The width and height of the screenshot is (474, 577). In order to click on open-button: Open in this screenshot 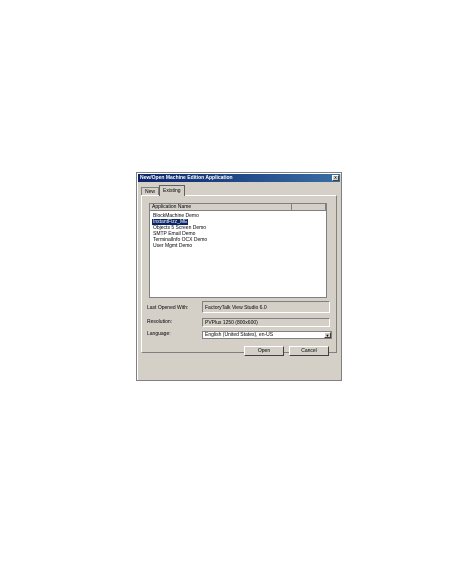, I will do `click(264, 351)`.